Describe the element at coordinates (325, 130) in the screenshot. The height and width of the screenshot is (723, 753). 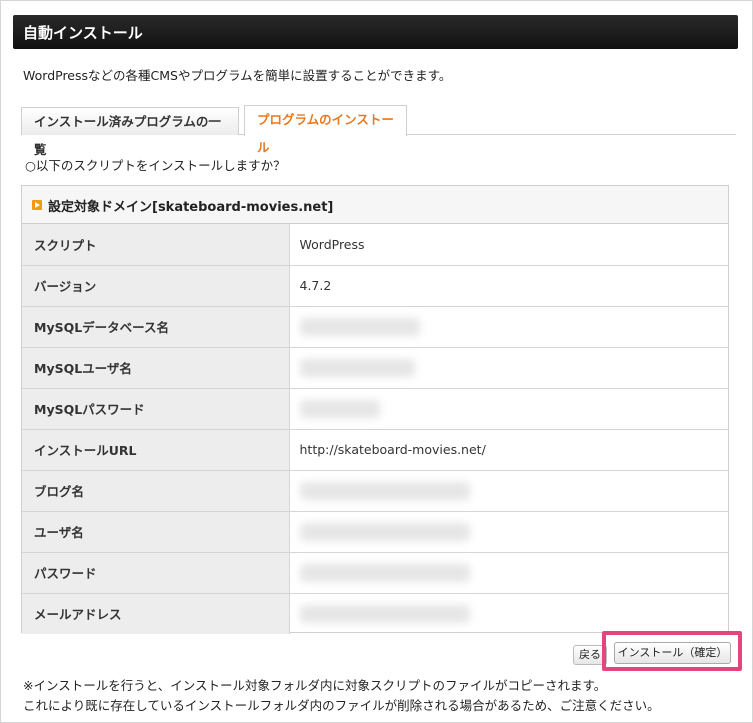
I see `tab-install-program: プログラムのインストール` at that location.